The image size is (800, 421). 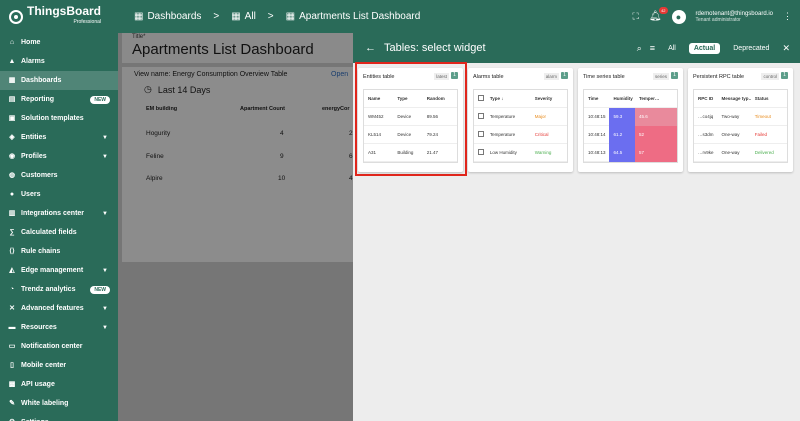 I want to click on preview-cell: 57, so click(x=655, y=152).